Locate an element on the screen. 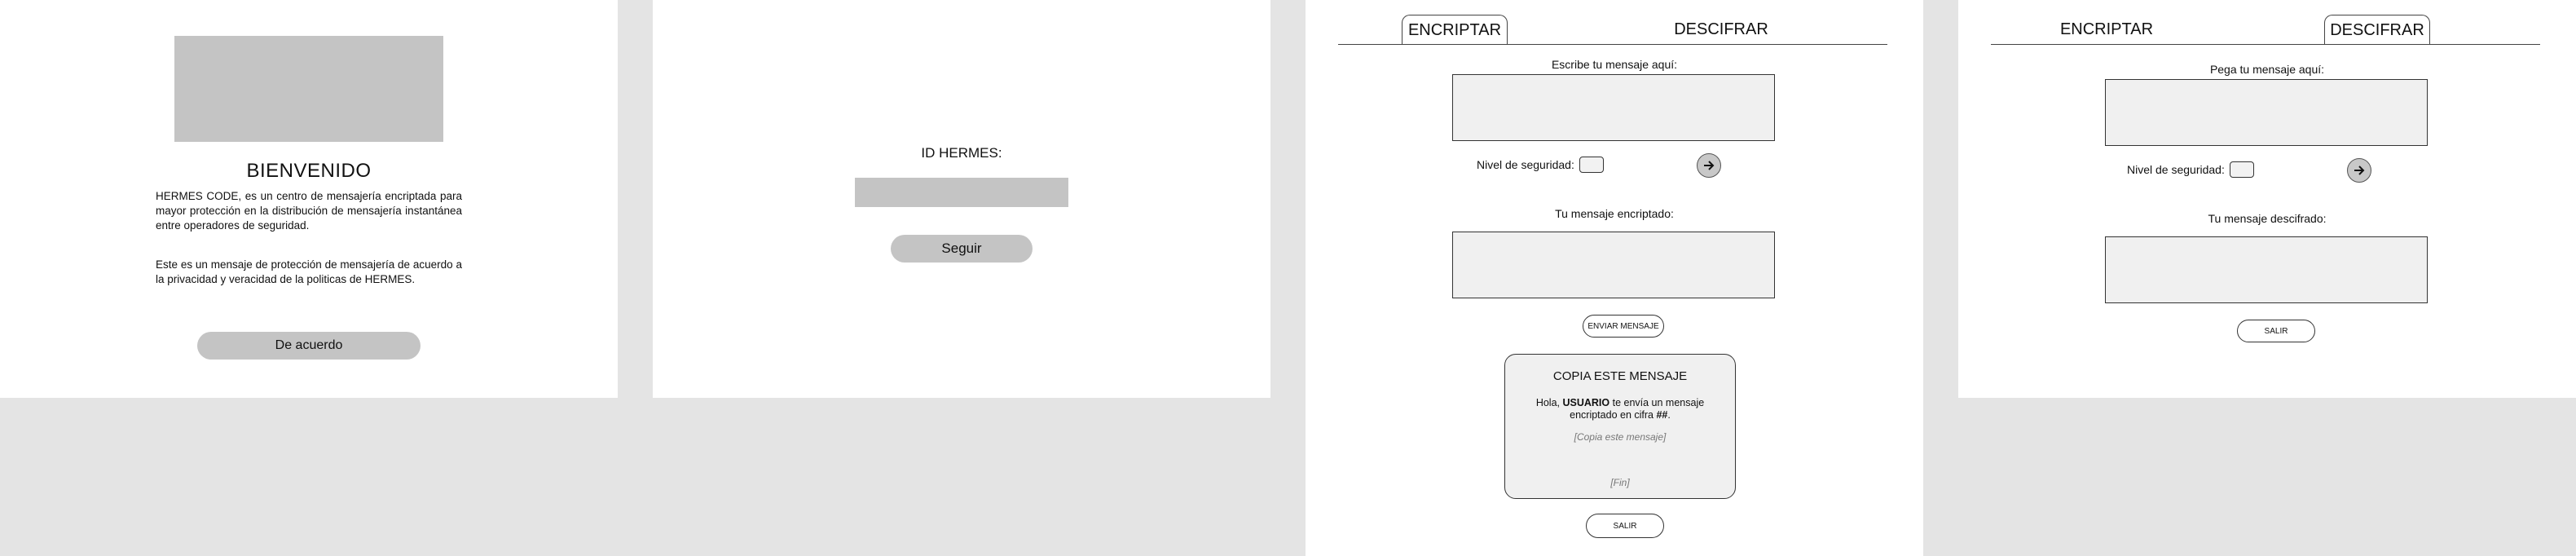 Image resolution: width=2576 pixels, height=556 pixels. id-hermes-input is located at coordinates (962, 192).